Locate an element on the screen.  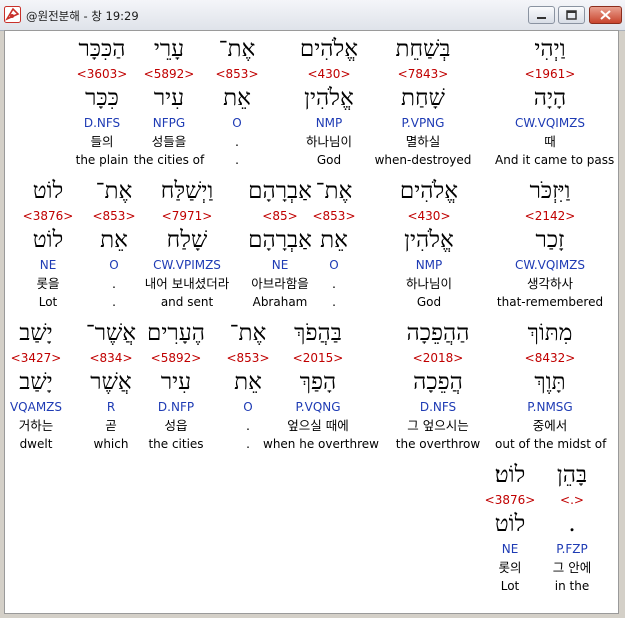
hebrew-word: וַיְהִי is located at coordinates (550, 49).